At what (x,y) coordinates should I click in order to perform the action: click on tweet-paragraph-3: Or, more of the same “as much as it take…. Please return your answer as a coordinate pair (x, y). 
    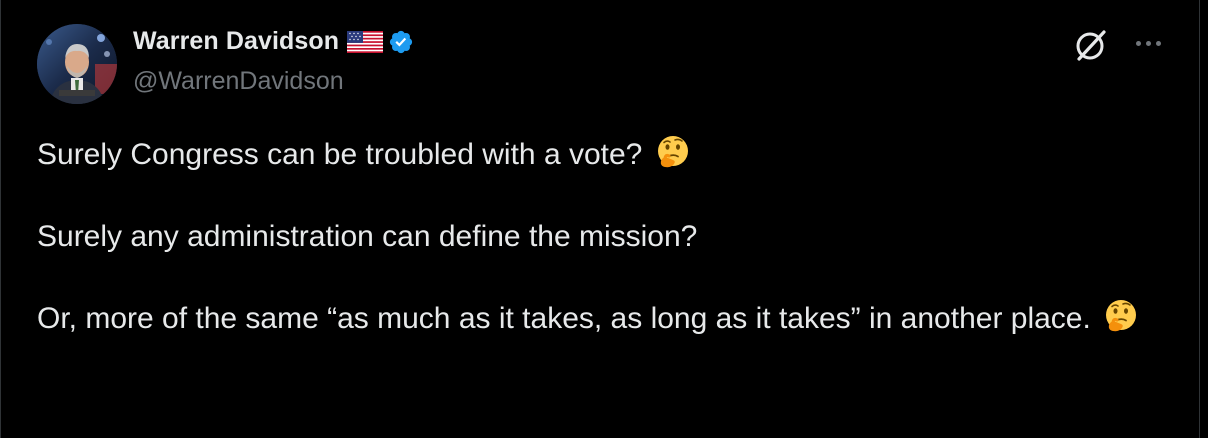
    Looking at the image, I should click on (612, 318).